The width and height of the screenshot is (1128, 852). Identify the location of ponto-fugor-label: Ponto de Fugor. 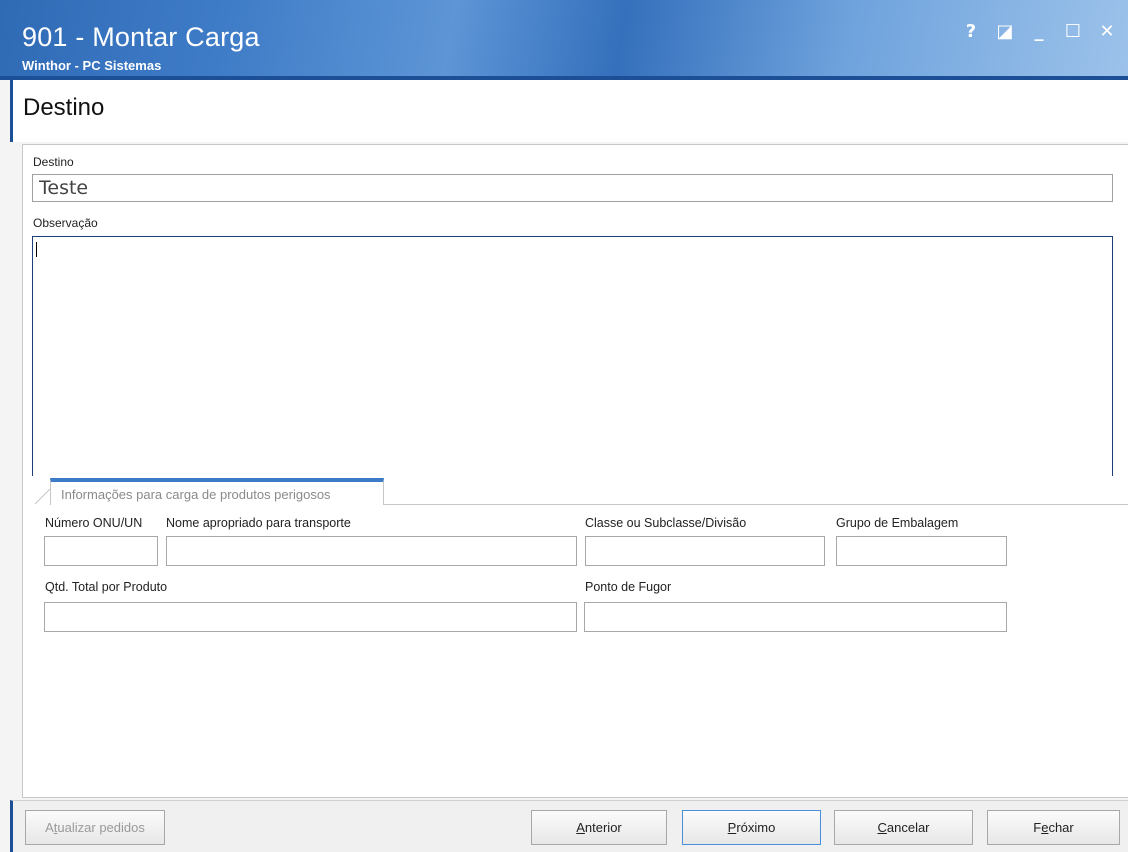
(628, 587).